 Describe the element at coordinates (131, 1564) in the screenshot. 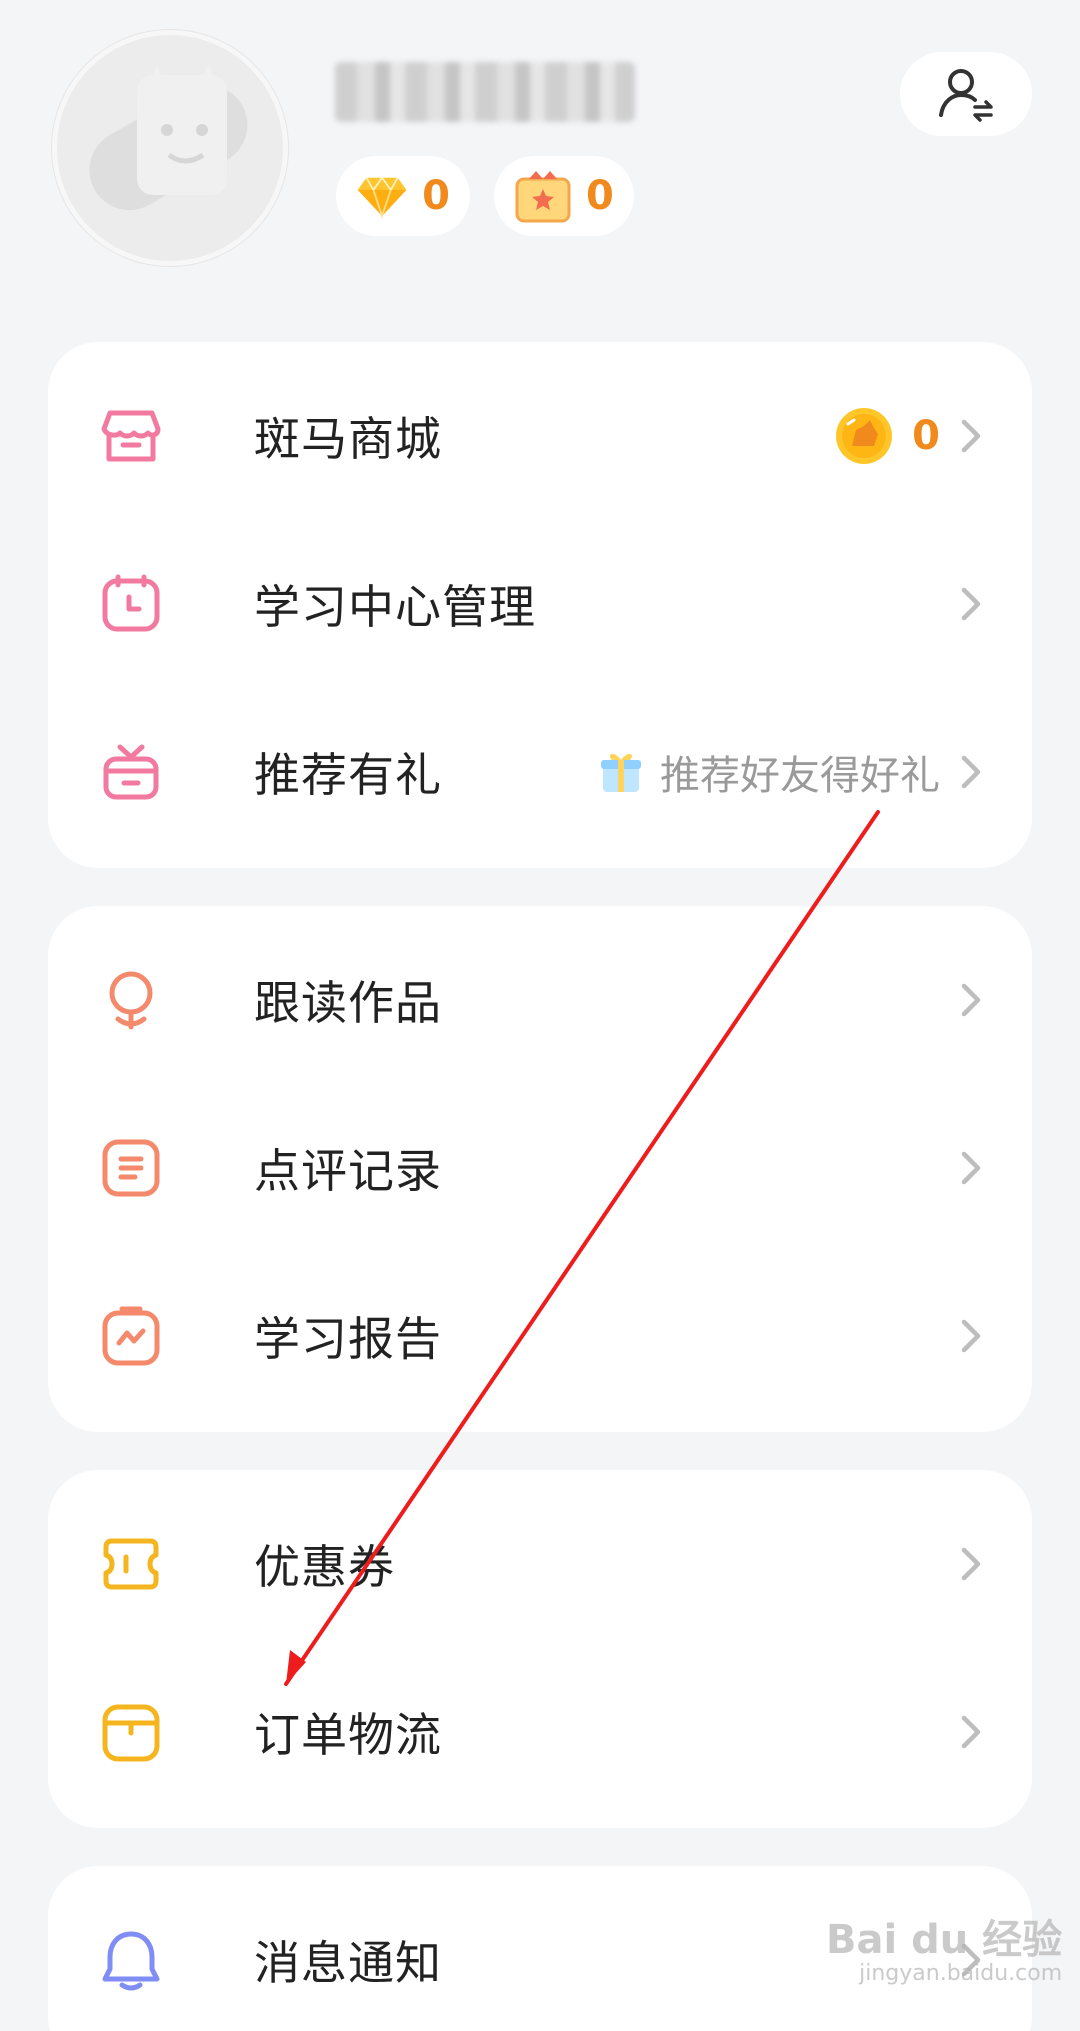

I see `coupon-icon` at that location.